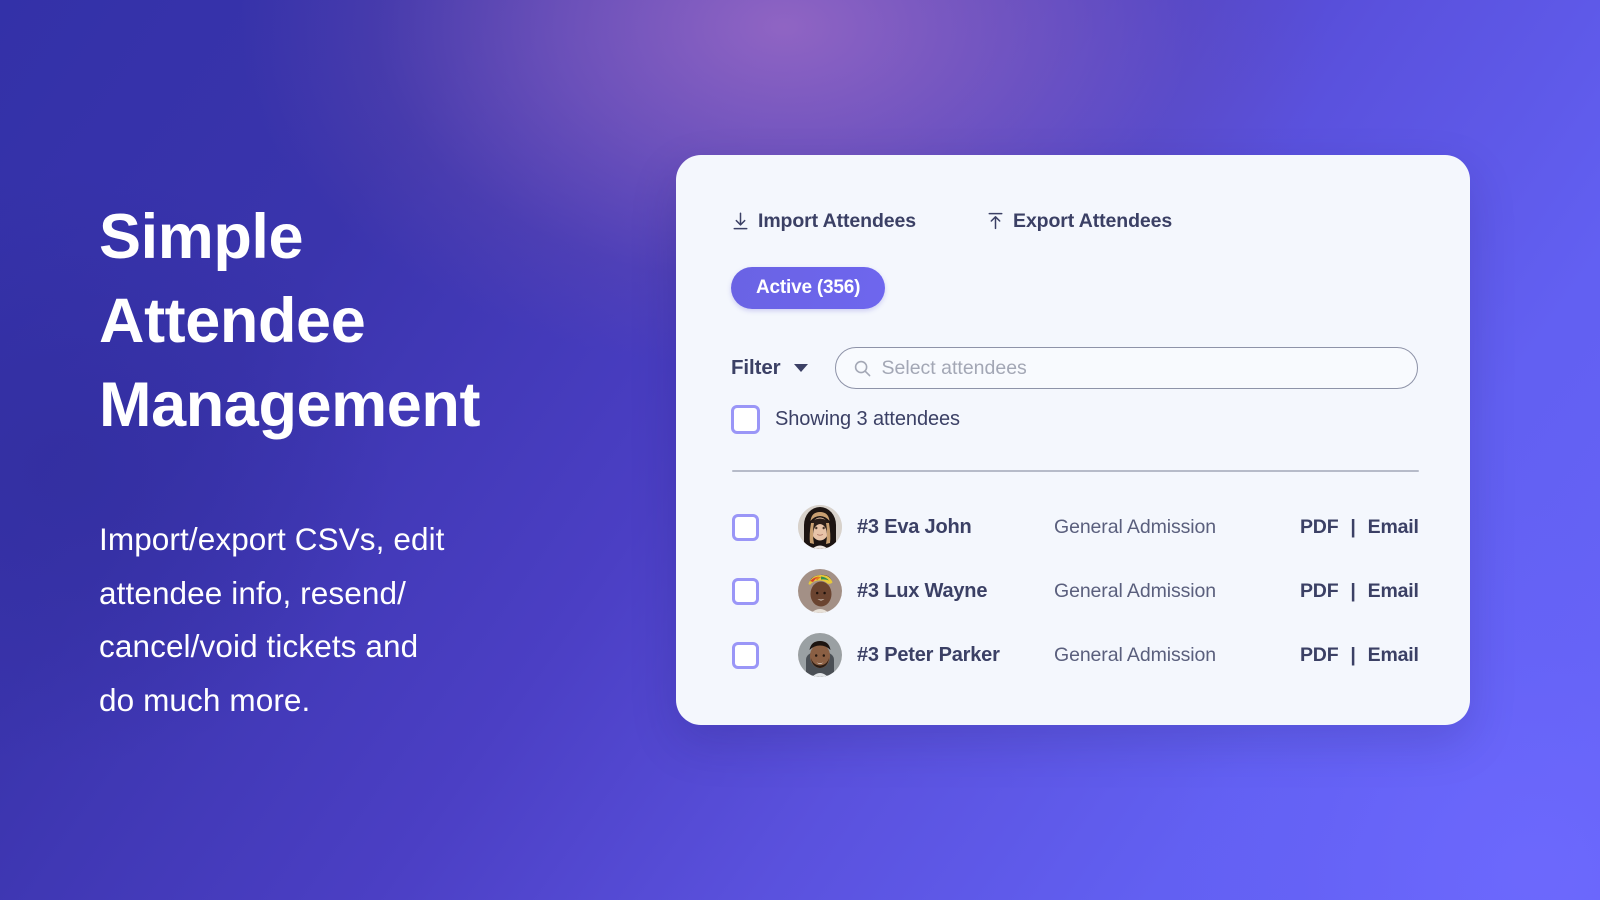 The image size is (1600, 900). What do you see at coordinates (922, 590) in the screenshot?
I see `attendee-name: #3 Lux Wayne` at bounding box center [922, 590].